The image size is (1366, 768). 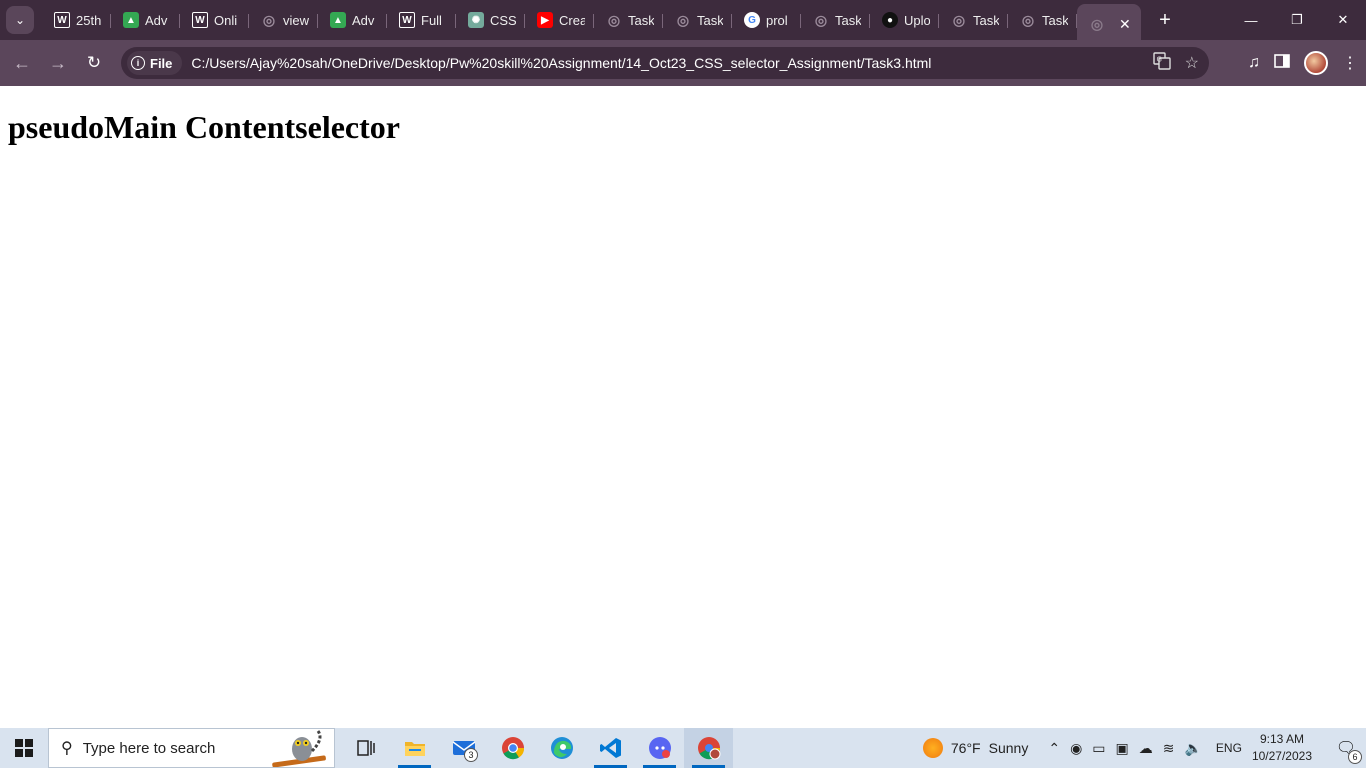 I want to click on tab-label: Full, so click(x=431, y=20).